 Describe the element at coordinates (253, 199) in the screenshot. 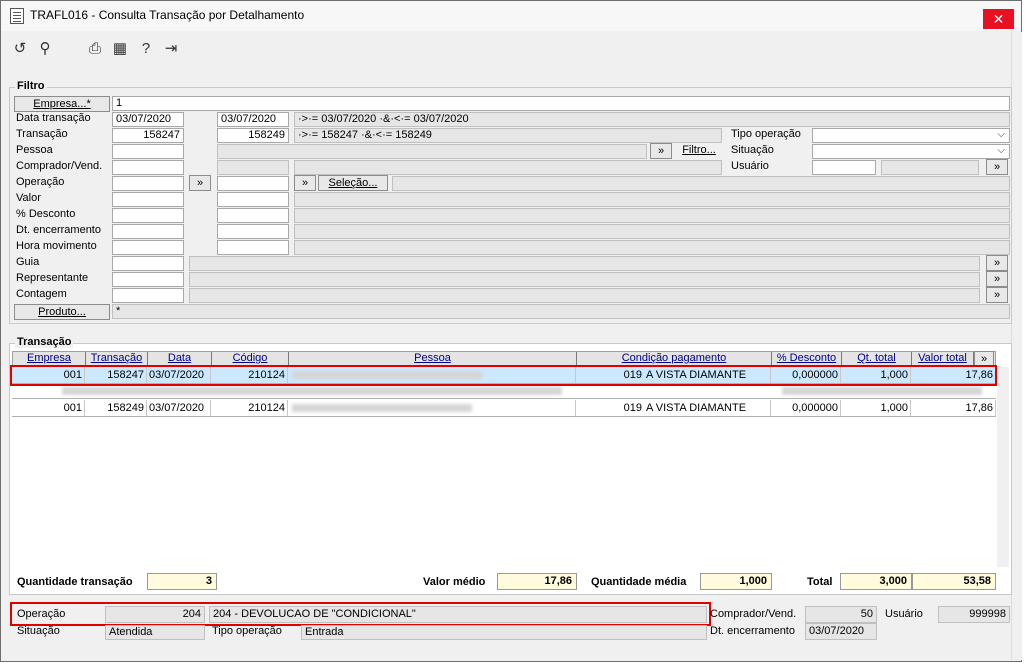

I see `valor-to-field` at that location.